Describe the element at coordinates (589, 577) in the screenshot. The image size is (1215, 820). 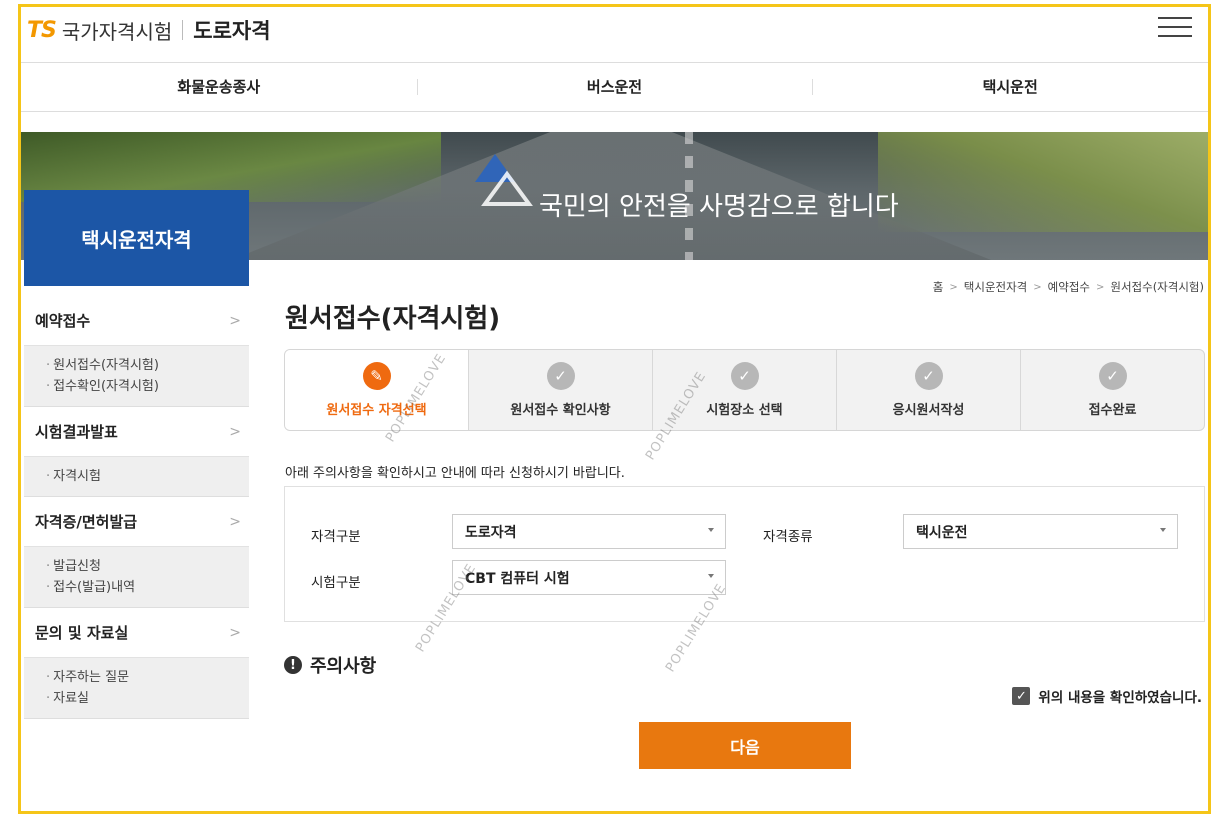
I see `exam-type-select: CBT 컴퓨터 시험` at that location.